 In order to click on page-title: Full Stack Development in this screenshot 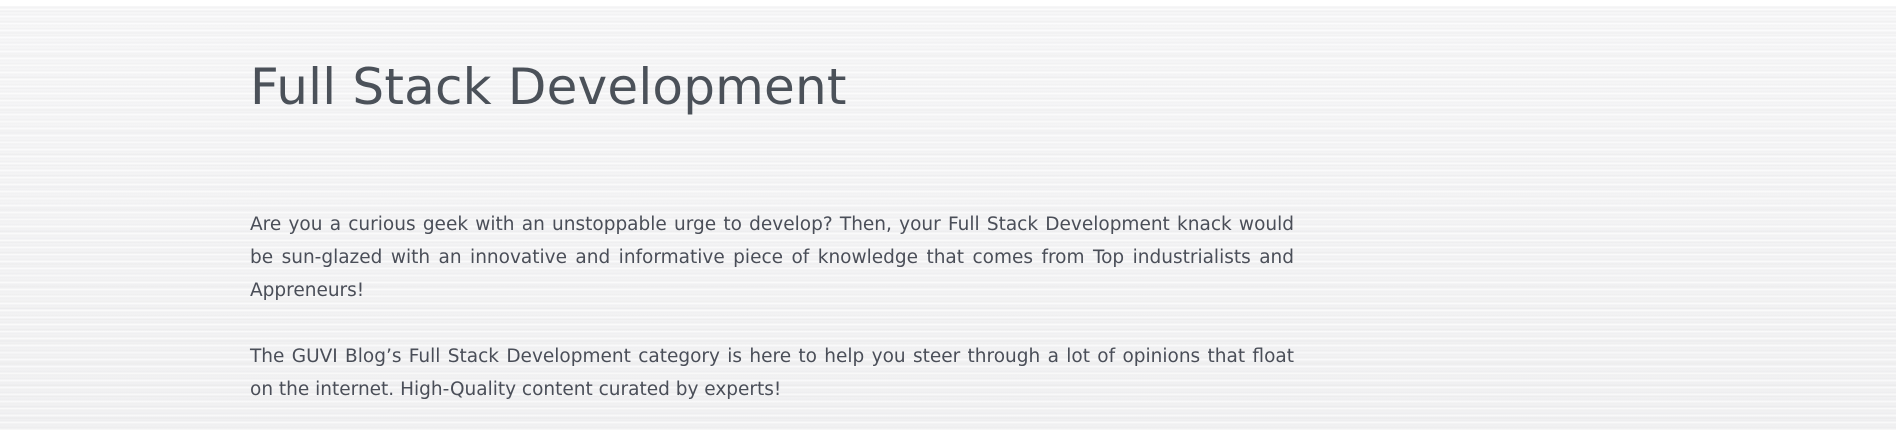, I will do `click(548, 87)`.